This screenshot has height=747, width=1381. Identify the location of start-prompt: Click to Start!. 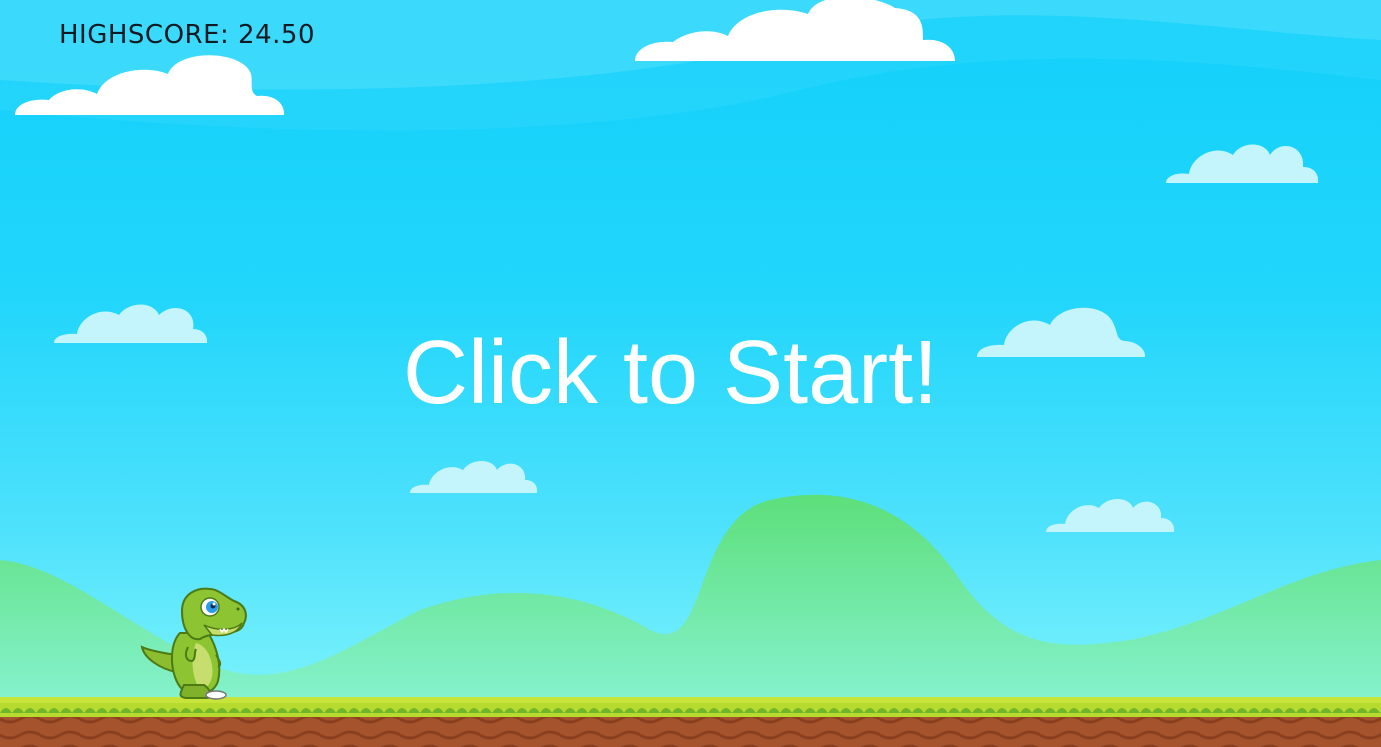
(670, 373).